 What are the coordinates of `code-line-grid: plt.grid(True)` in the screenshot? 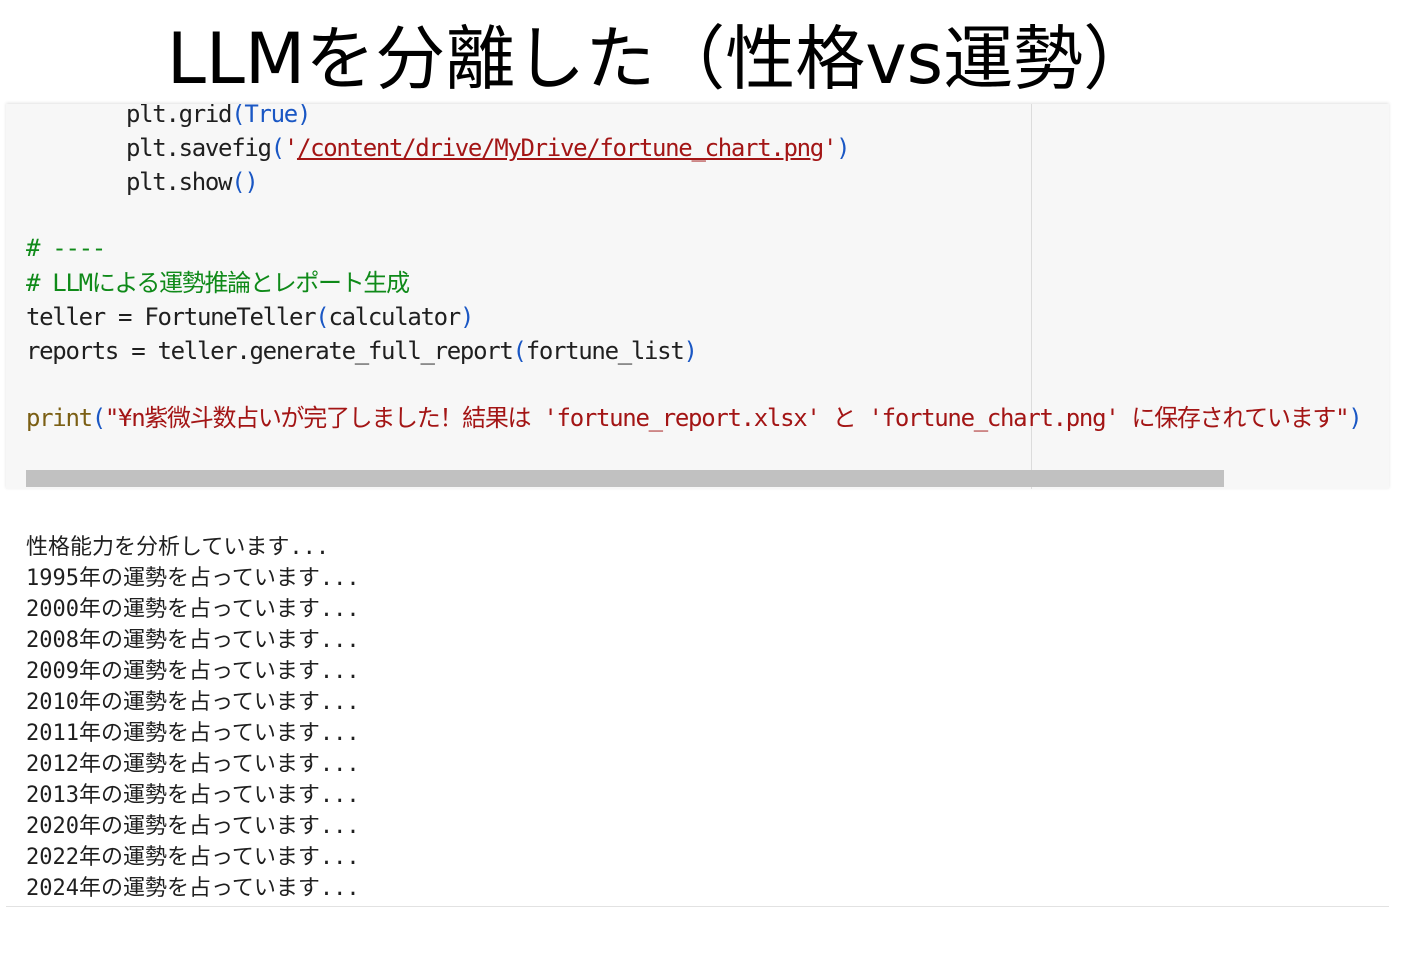 It's located at (218, 117).